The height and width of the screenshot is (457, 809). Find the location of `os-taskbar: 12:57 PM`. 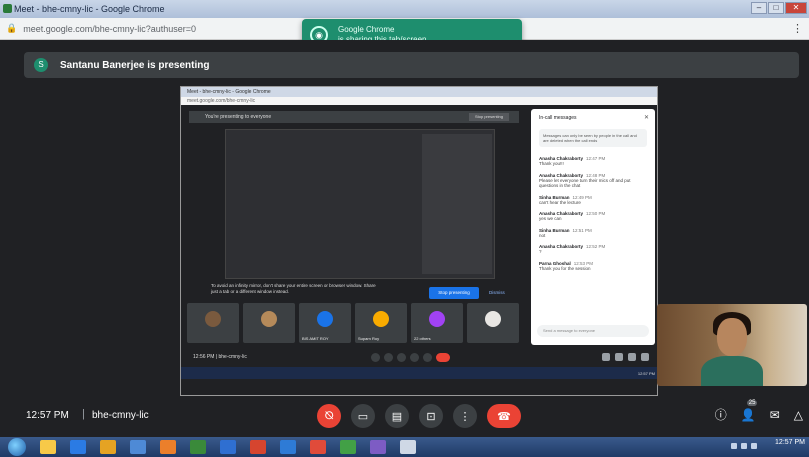

os-taskbar: 12:57 PM is located at coordinates (404, 447).